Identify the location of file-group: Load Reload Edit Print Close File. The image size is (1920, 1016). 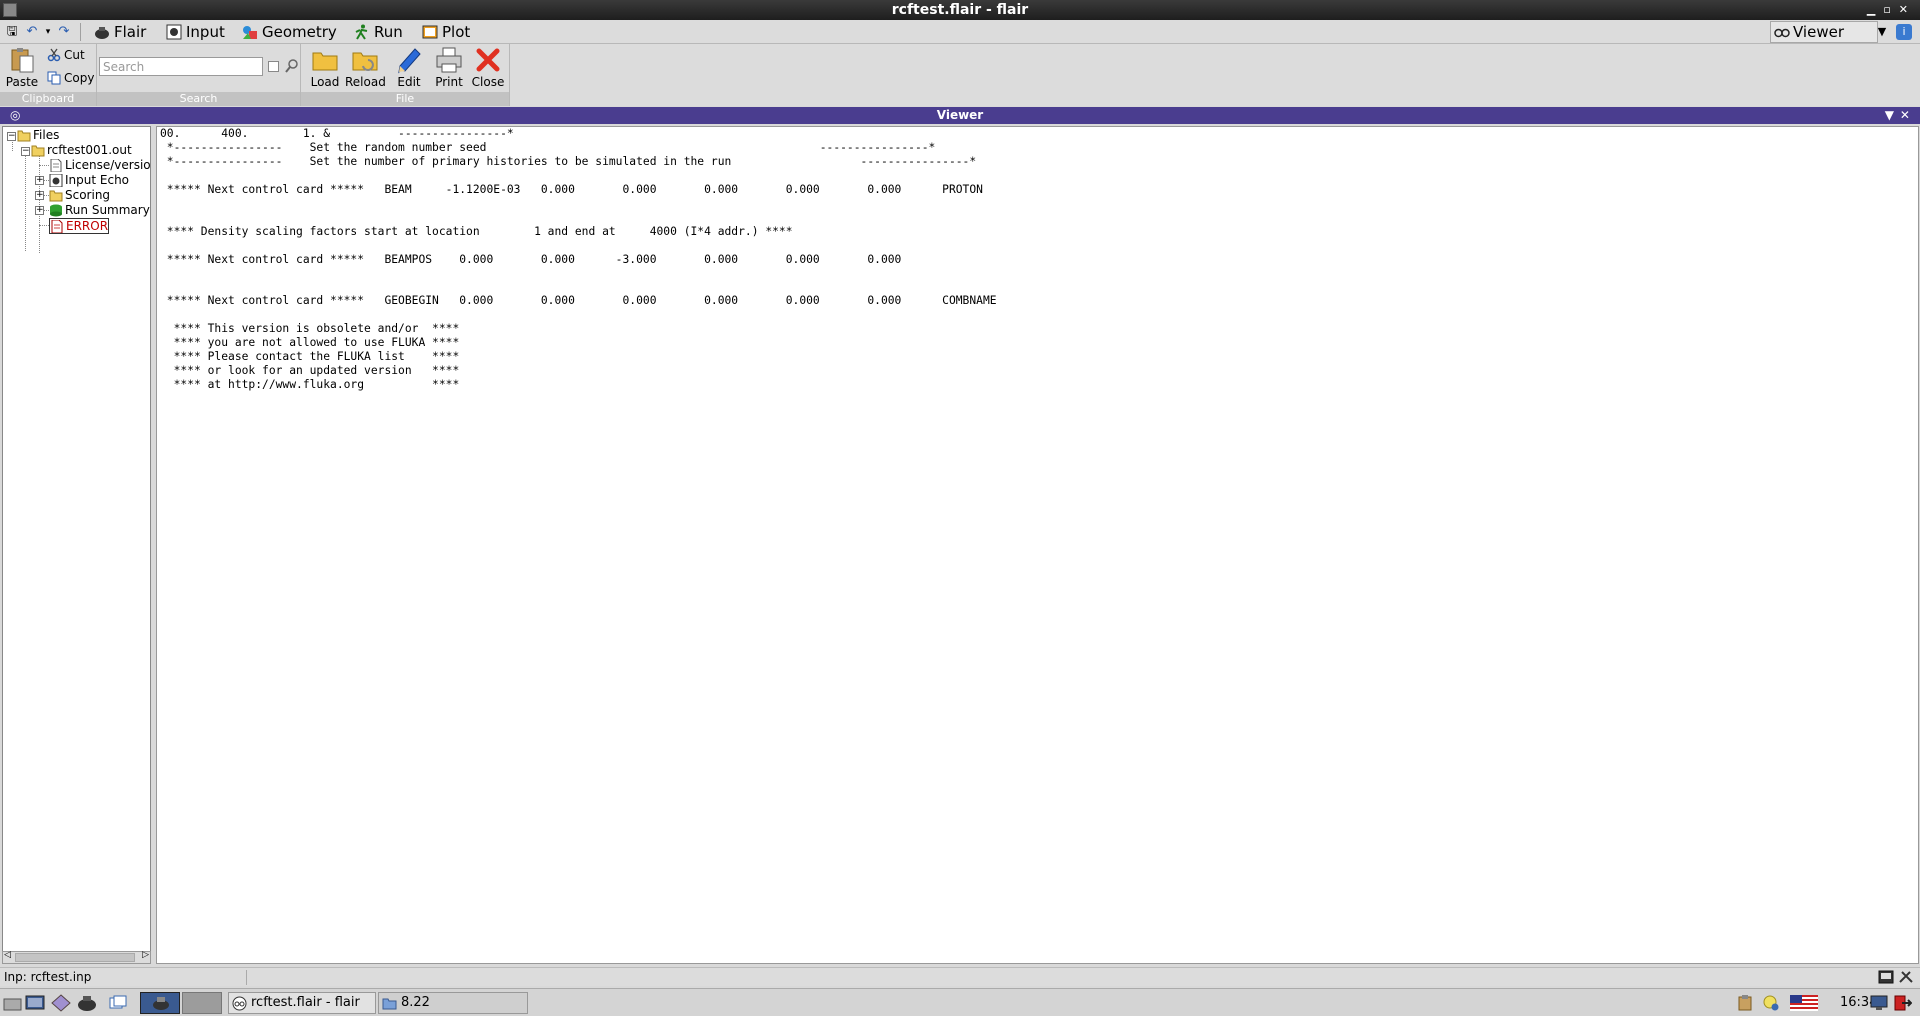
(405, 75).